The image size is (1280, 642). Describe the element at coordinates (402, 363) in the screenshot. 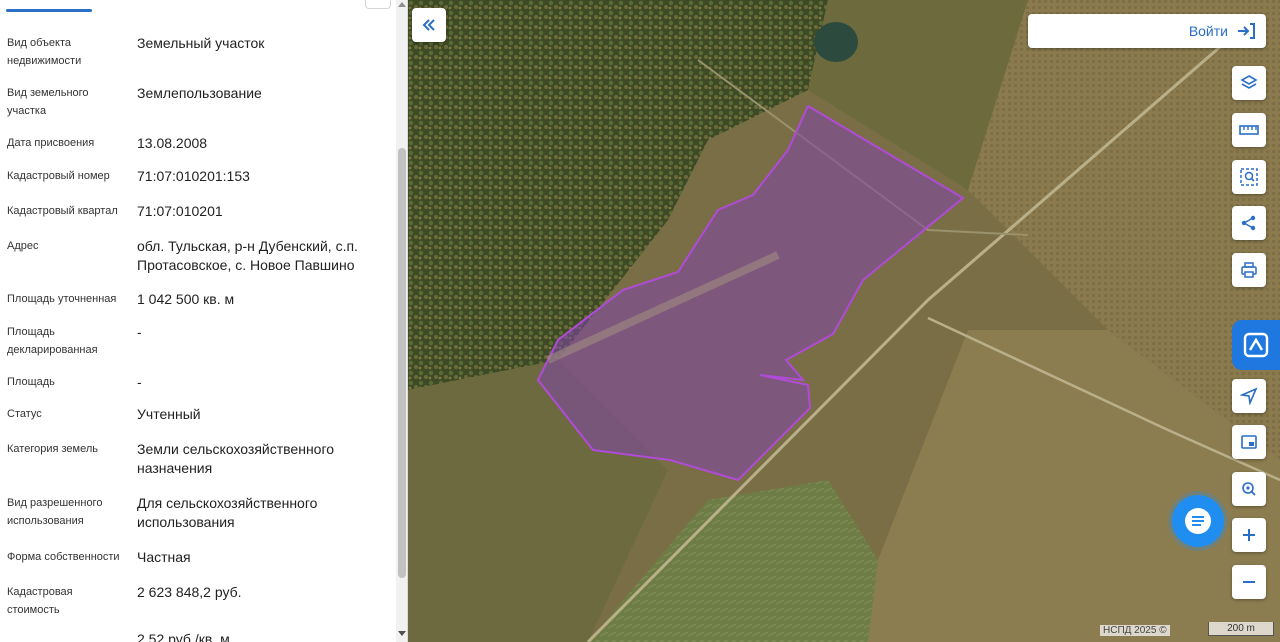

I see `scroll-thumb` at that location.